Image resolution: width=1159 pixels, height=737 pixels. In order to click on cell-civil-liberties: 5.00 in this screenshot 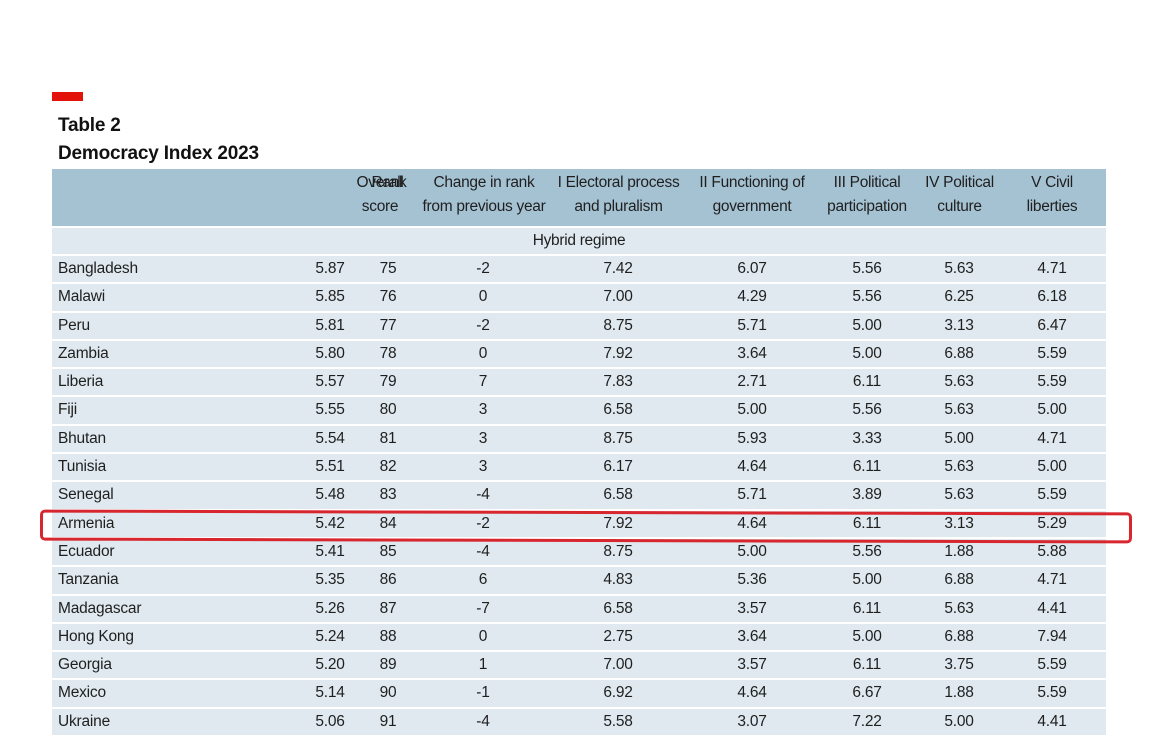, I will do `click(1052, 410)`.